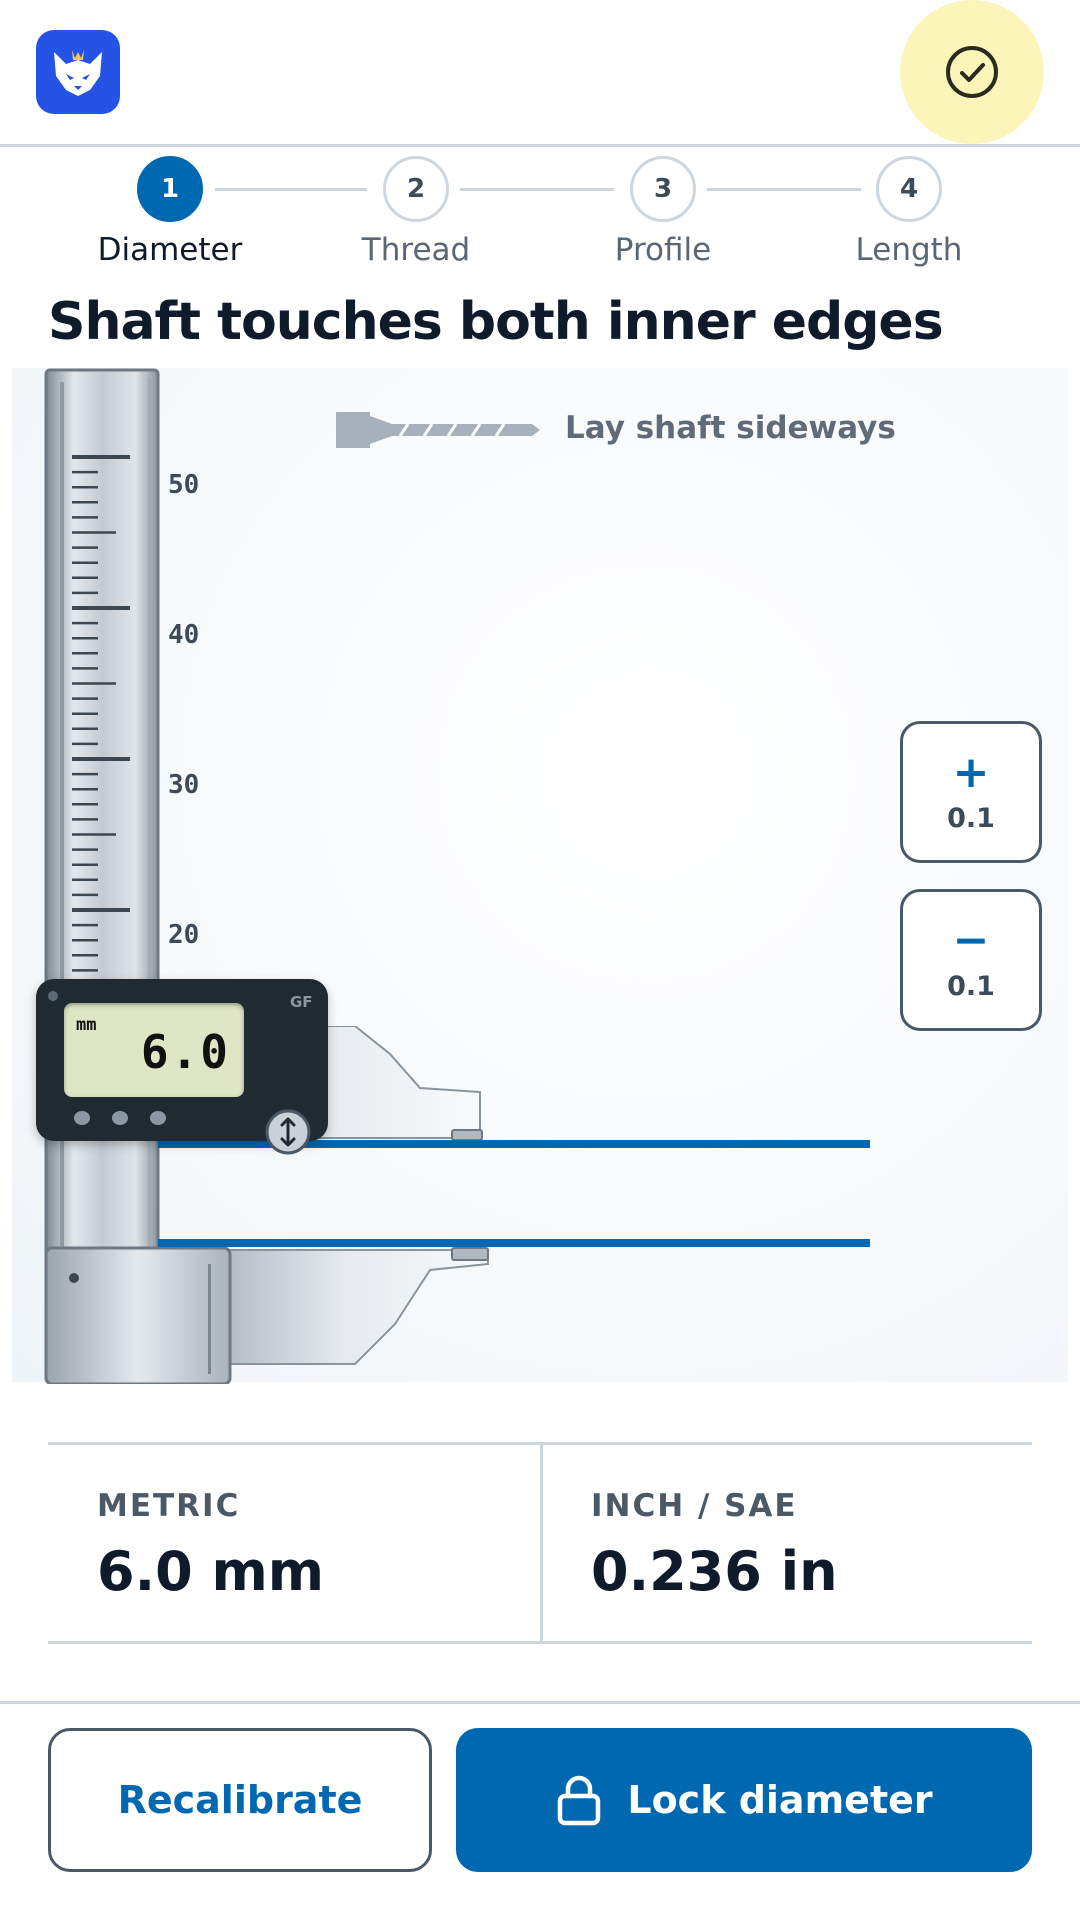  I want to click on screw-icon, so click(53, 996).